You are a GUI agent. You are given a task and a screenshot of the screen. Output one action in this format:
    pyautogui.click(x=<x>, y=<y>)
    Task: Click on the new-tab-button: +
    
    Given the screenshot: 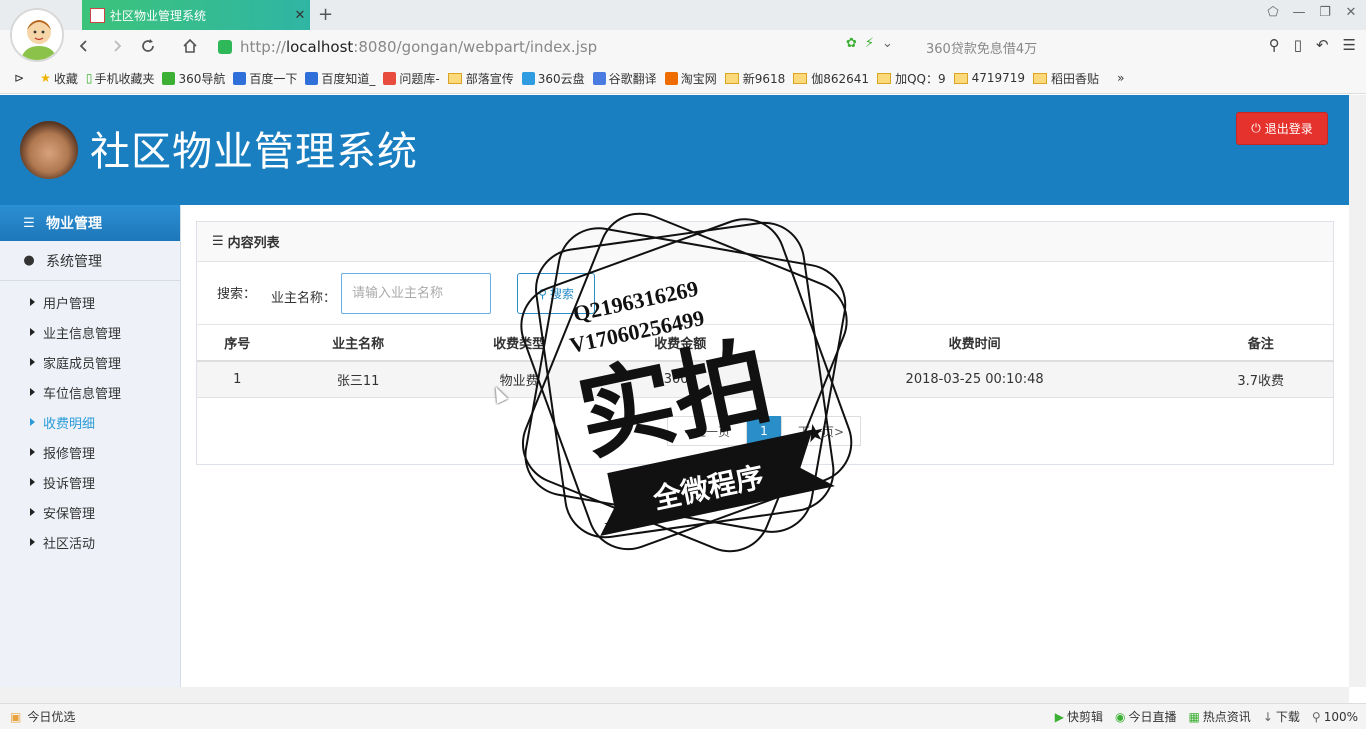 What is the action you would take?
    pyautogui.click(x=325, y=14)
    